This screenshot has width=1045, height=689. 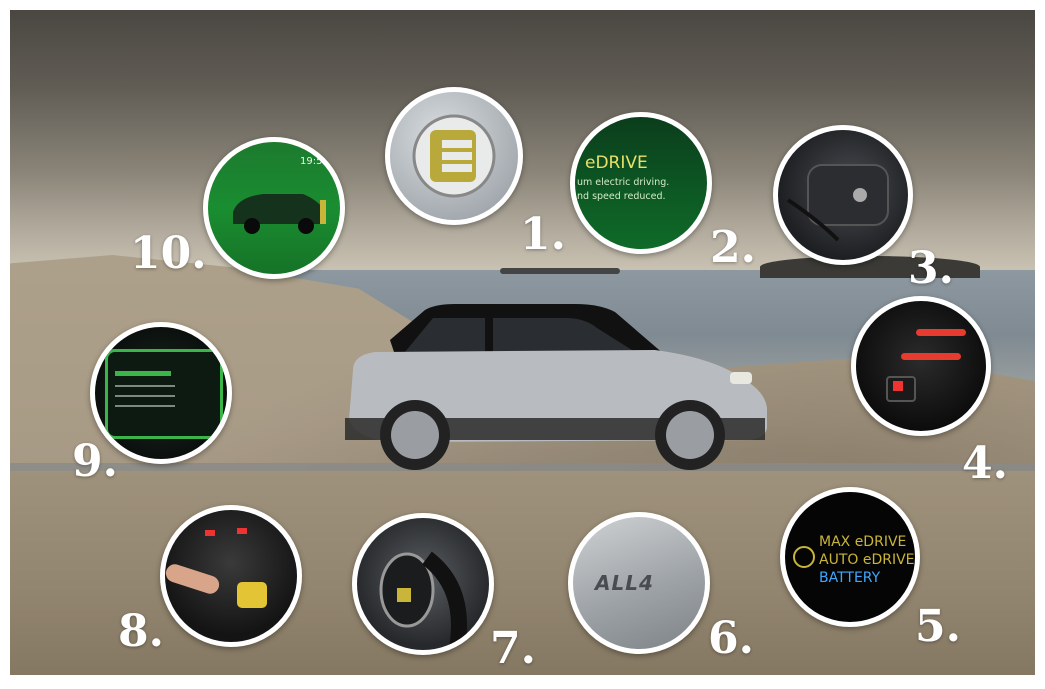 What do you see at coordinates (921, 366) in the screenshot?
I see `bubble-4-charge-button` at bounding box center [921, 366].